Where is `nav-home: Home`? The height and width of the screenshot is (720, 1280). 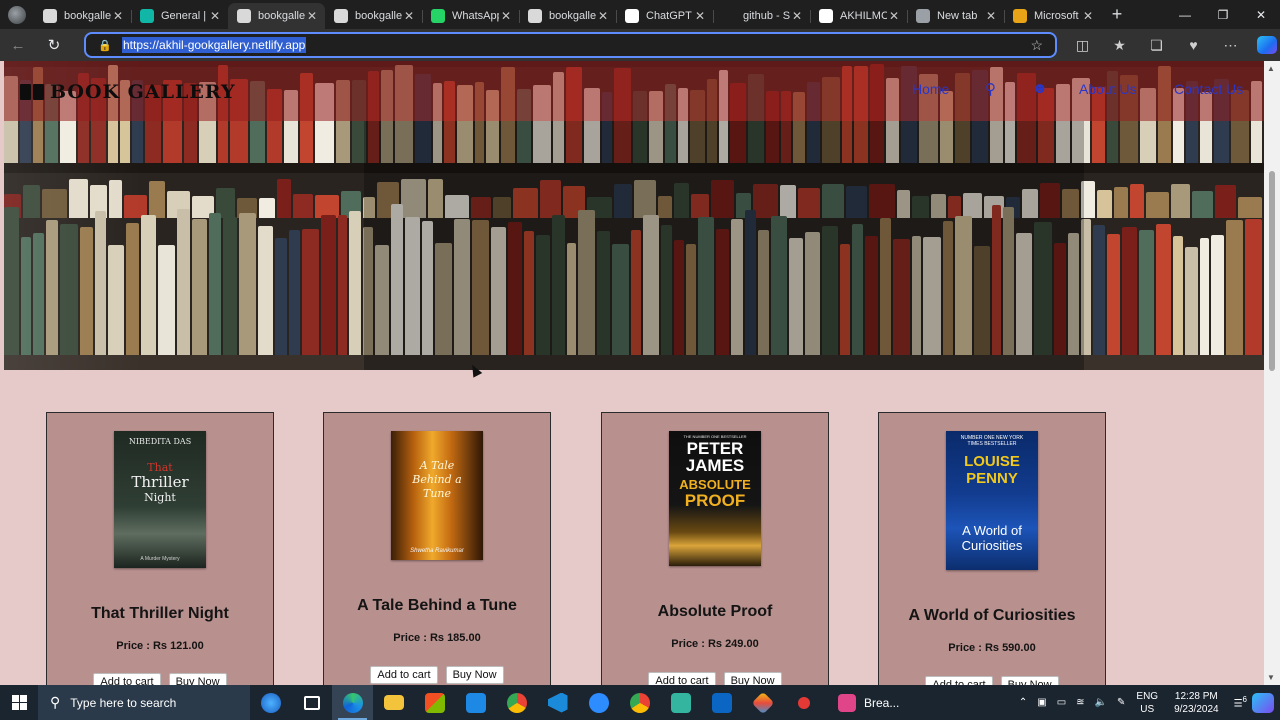
nav-home: Home is located at coordinates (930, 89).